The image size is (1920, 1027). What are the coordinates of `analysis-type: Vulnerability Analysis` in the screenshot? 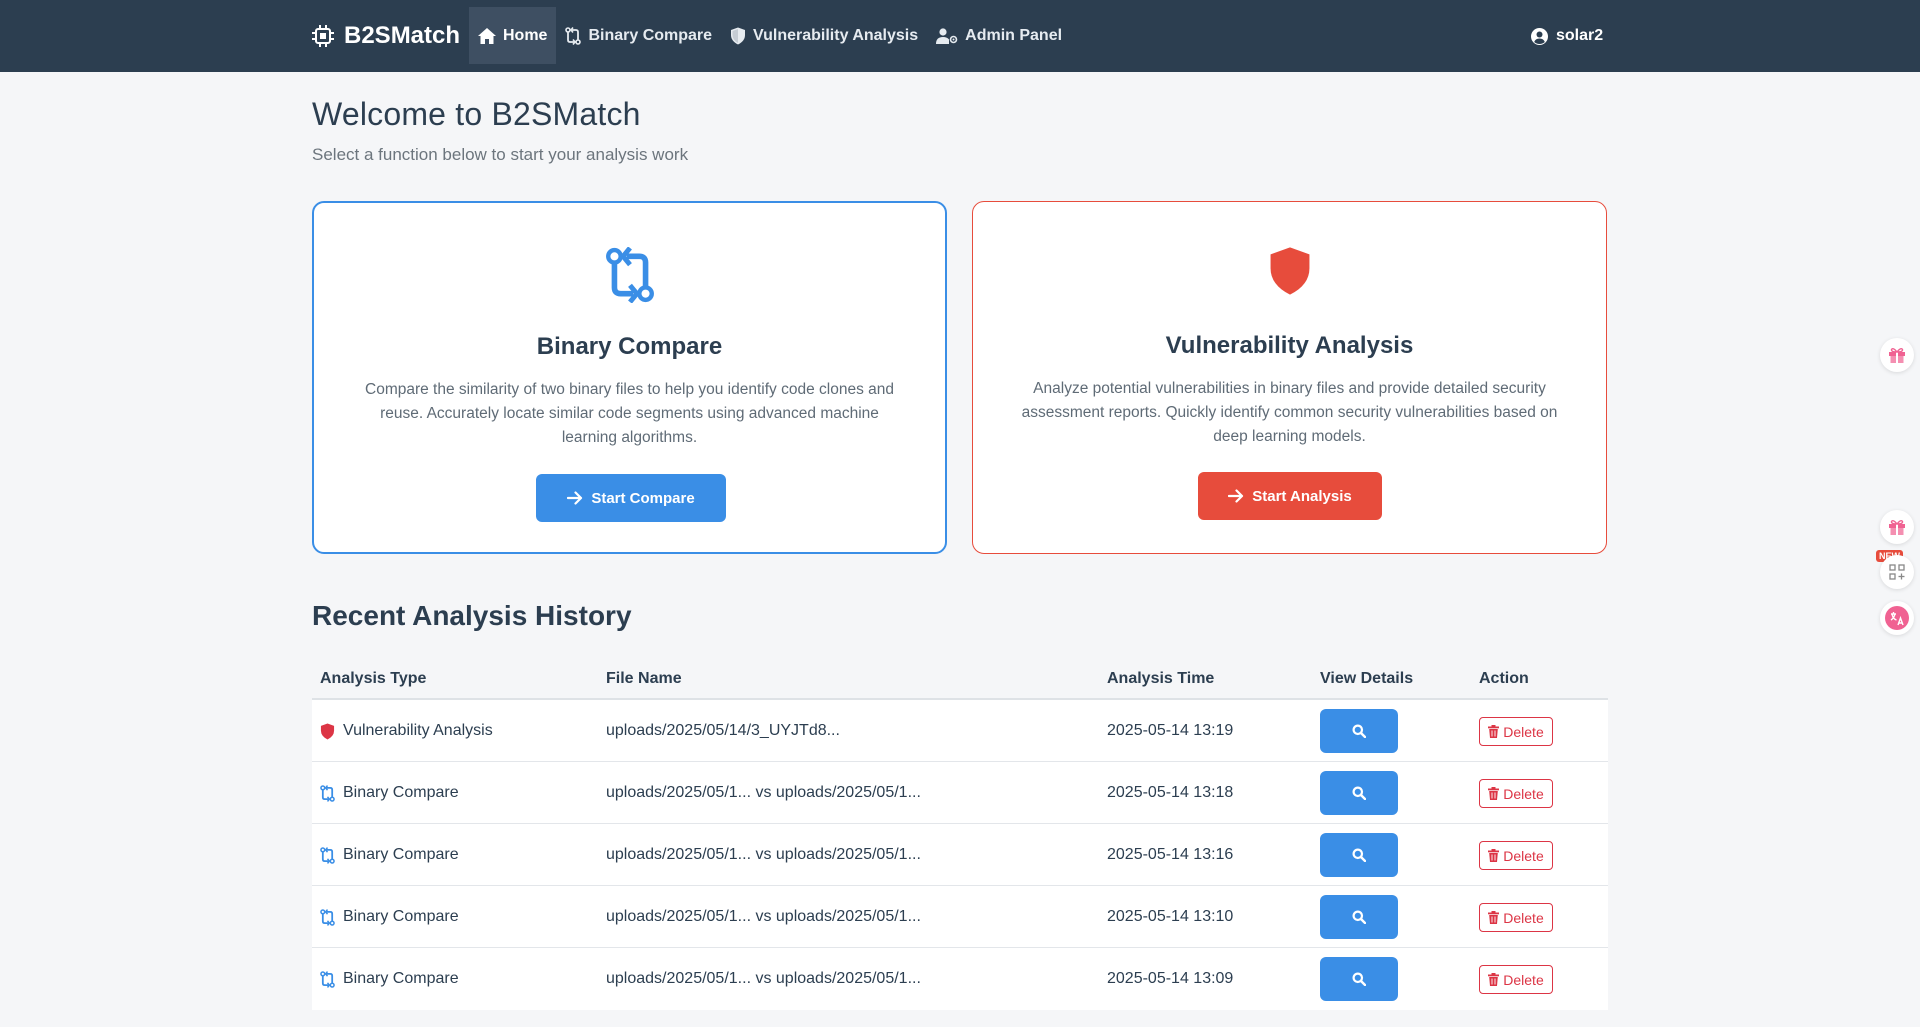 It's located at (418, 730).